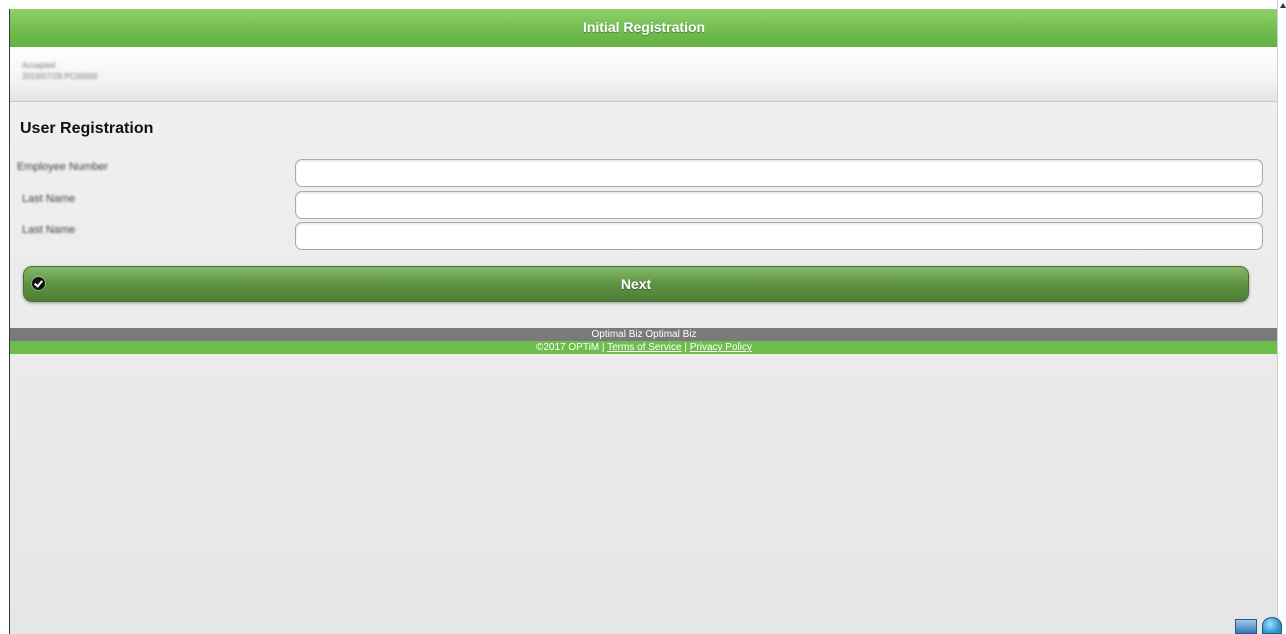 The height and width of the screenshot is (634, 1286). I want to click on next-button: Next, so click(636, 284).